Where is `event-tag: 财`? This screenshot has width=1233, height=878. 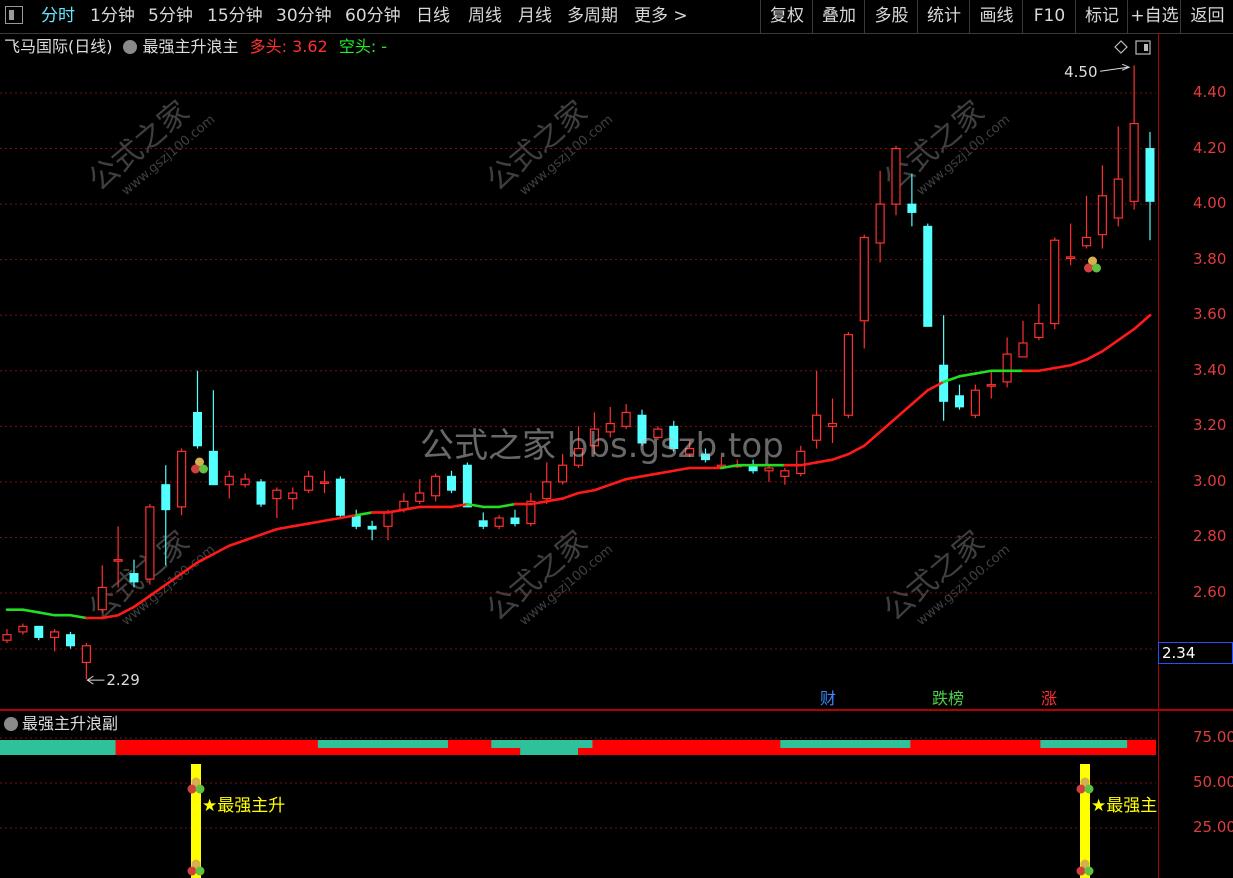
event-tag: 财 is located at coordinates (828, 698).